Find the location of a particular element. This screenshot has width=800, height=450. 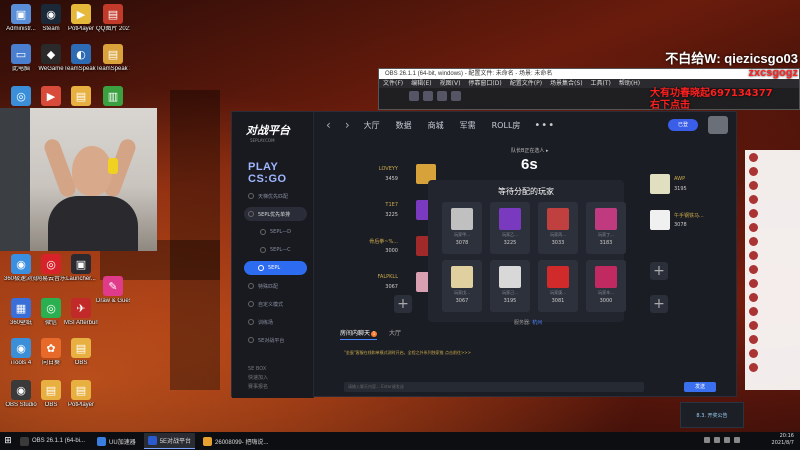

sidebar-item: 天梯优先匹配 is located at coordinates (272, 196).